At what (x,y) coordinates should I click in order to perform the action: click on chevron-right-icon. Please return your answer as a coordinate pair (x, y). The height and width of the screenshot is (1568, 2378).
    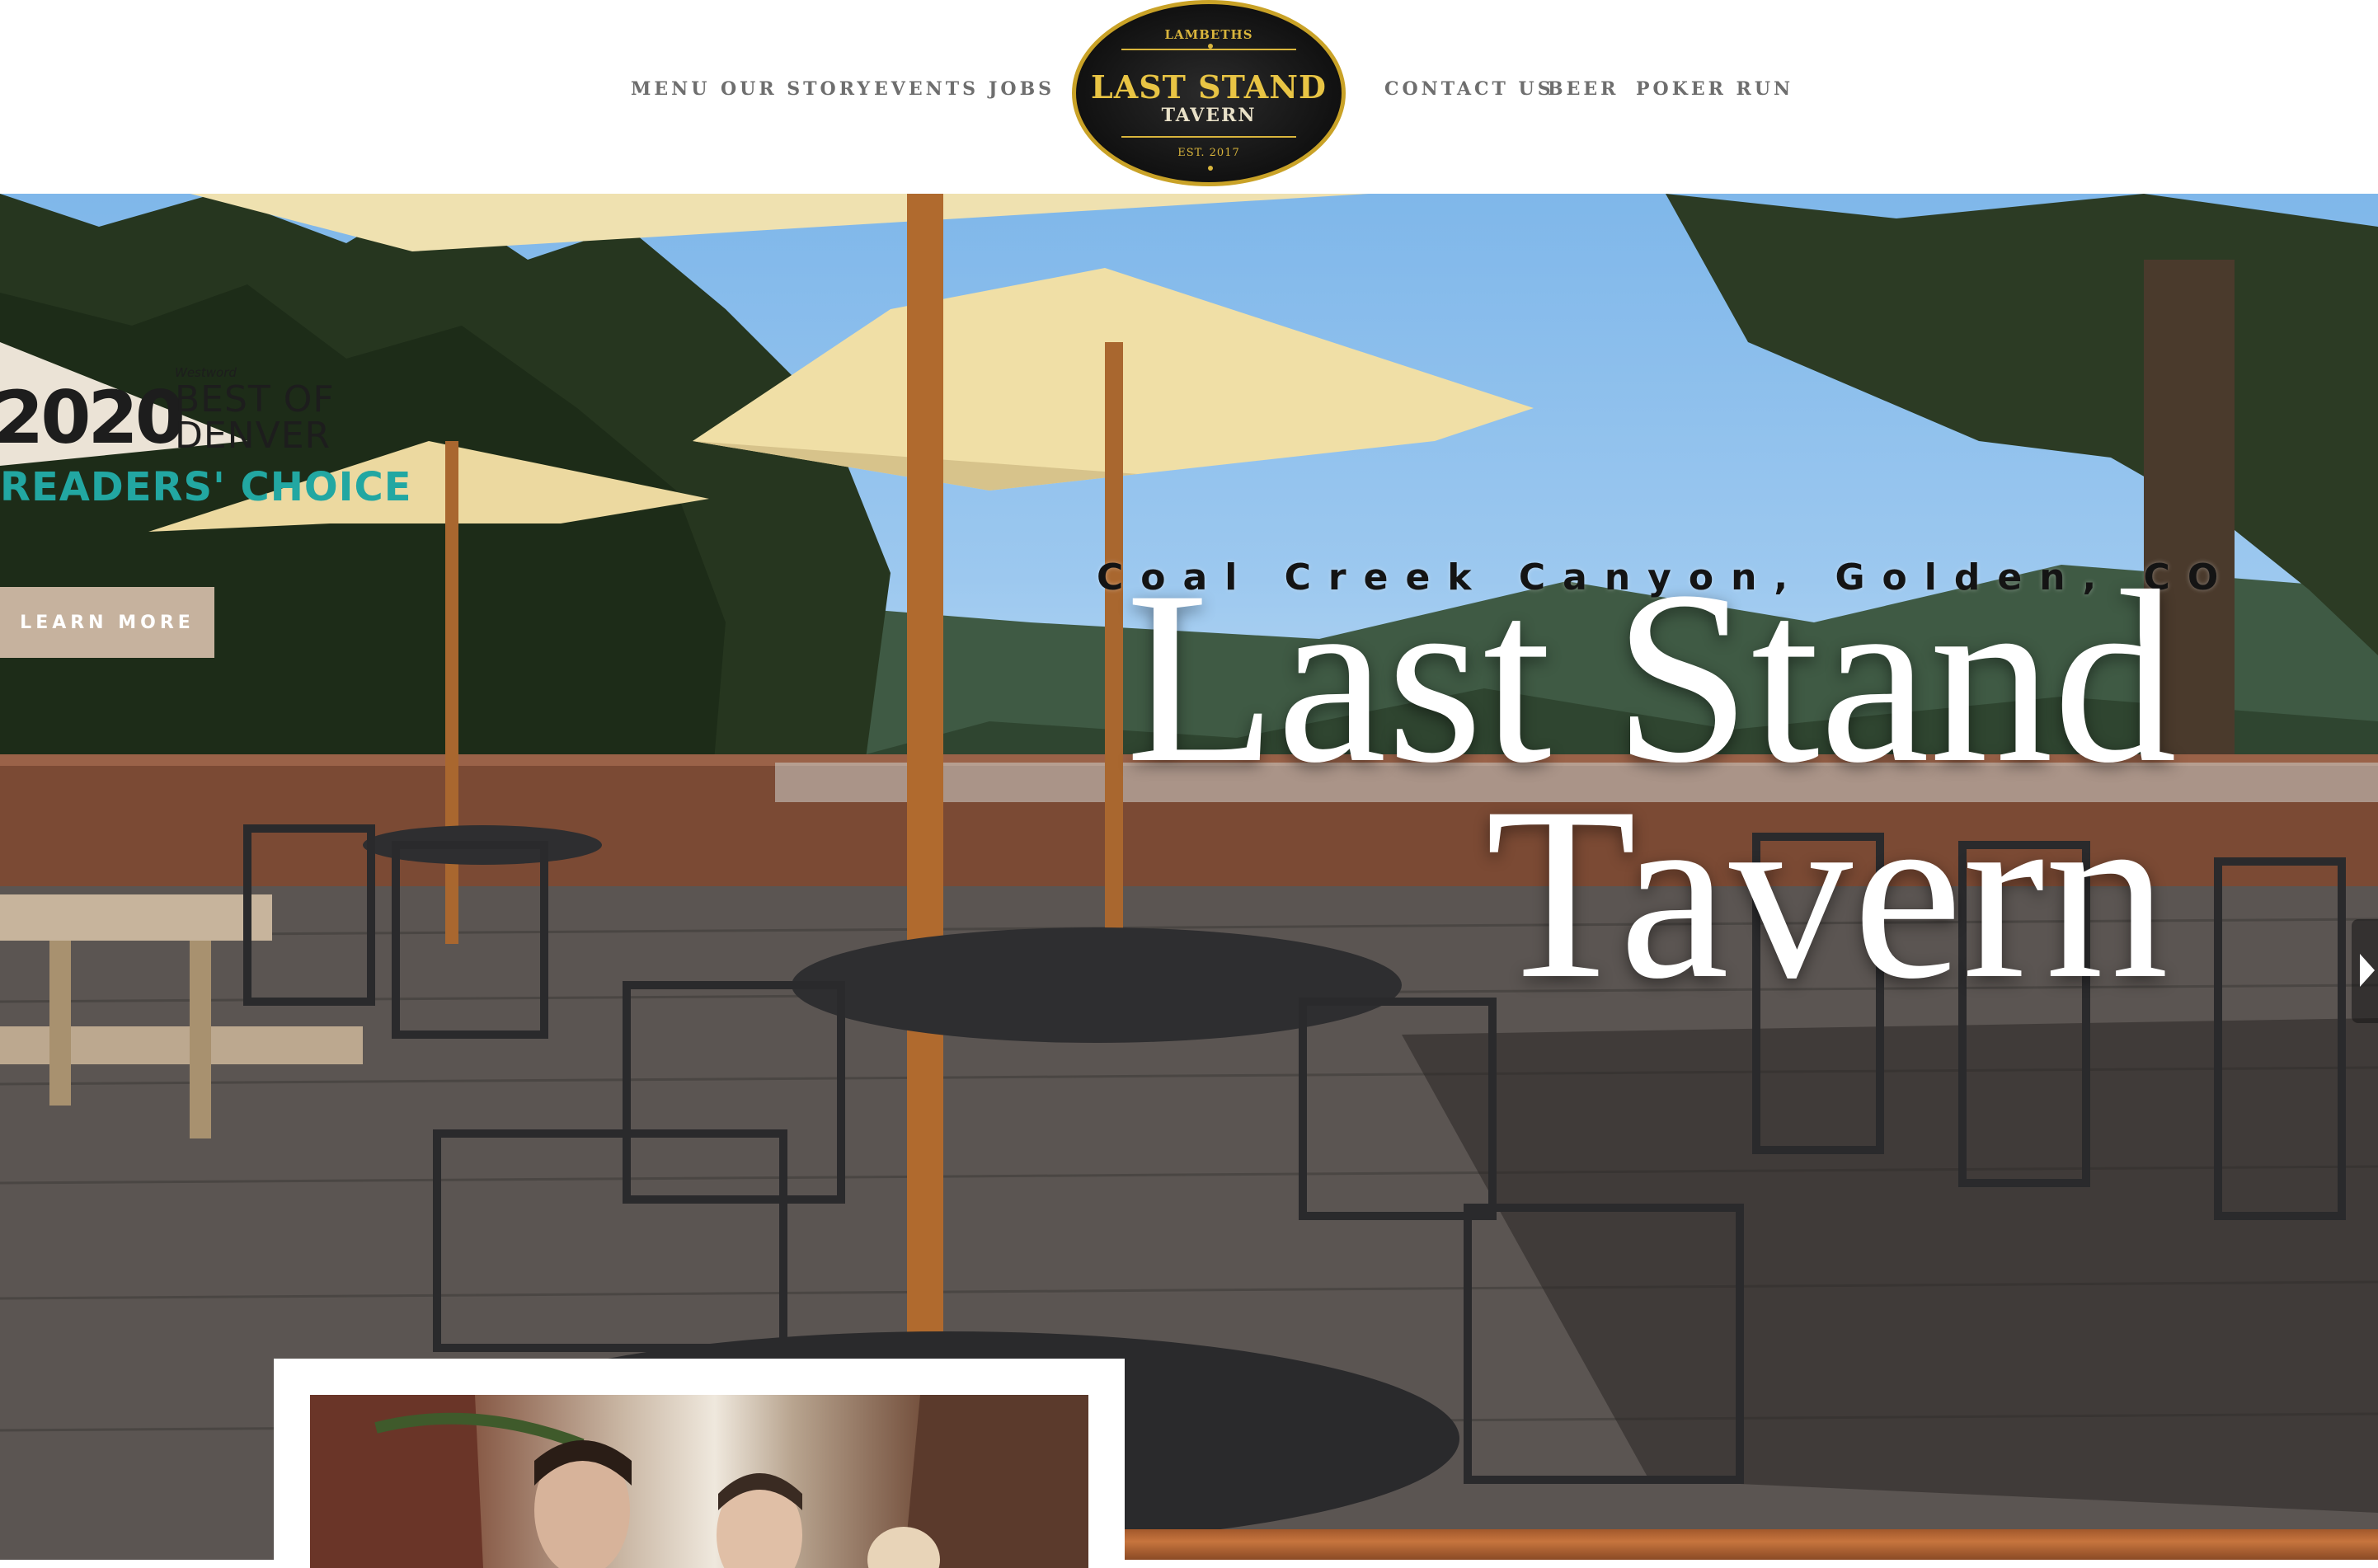
    Looking at the image, I should click on (2367, 970).